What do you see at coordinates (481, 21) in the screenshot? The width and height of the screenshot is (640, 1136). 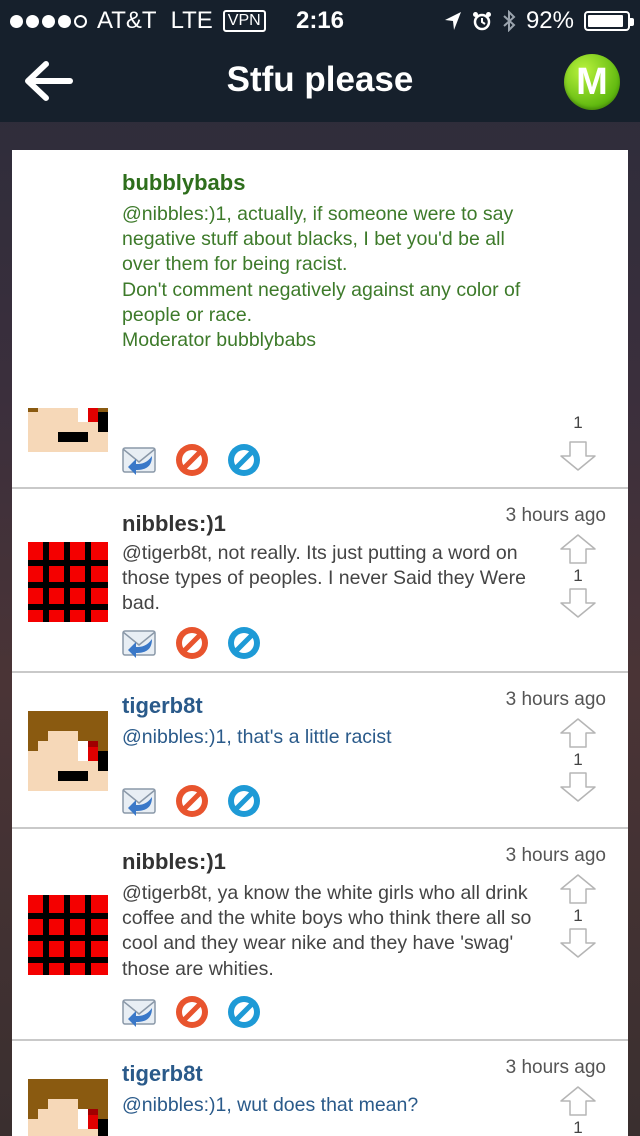 I see `alarm-icon` at bounding box center [481, 21].